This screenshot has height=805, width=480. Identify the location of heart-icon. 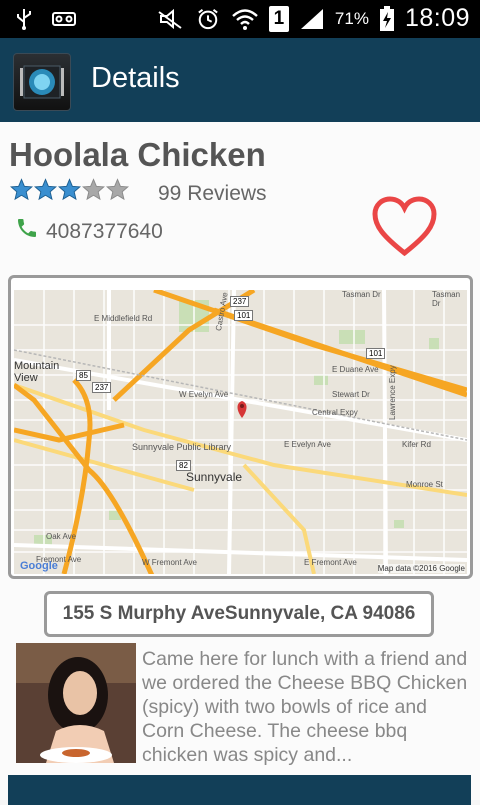
(404, 227).